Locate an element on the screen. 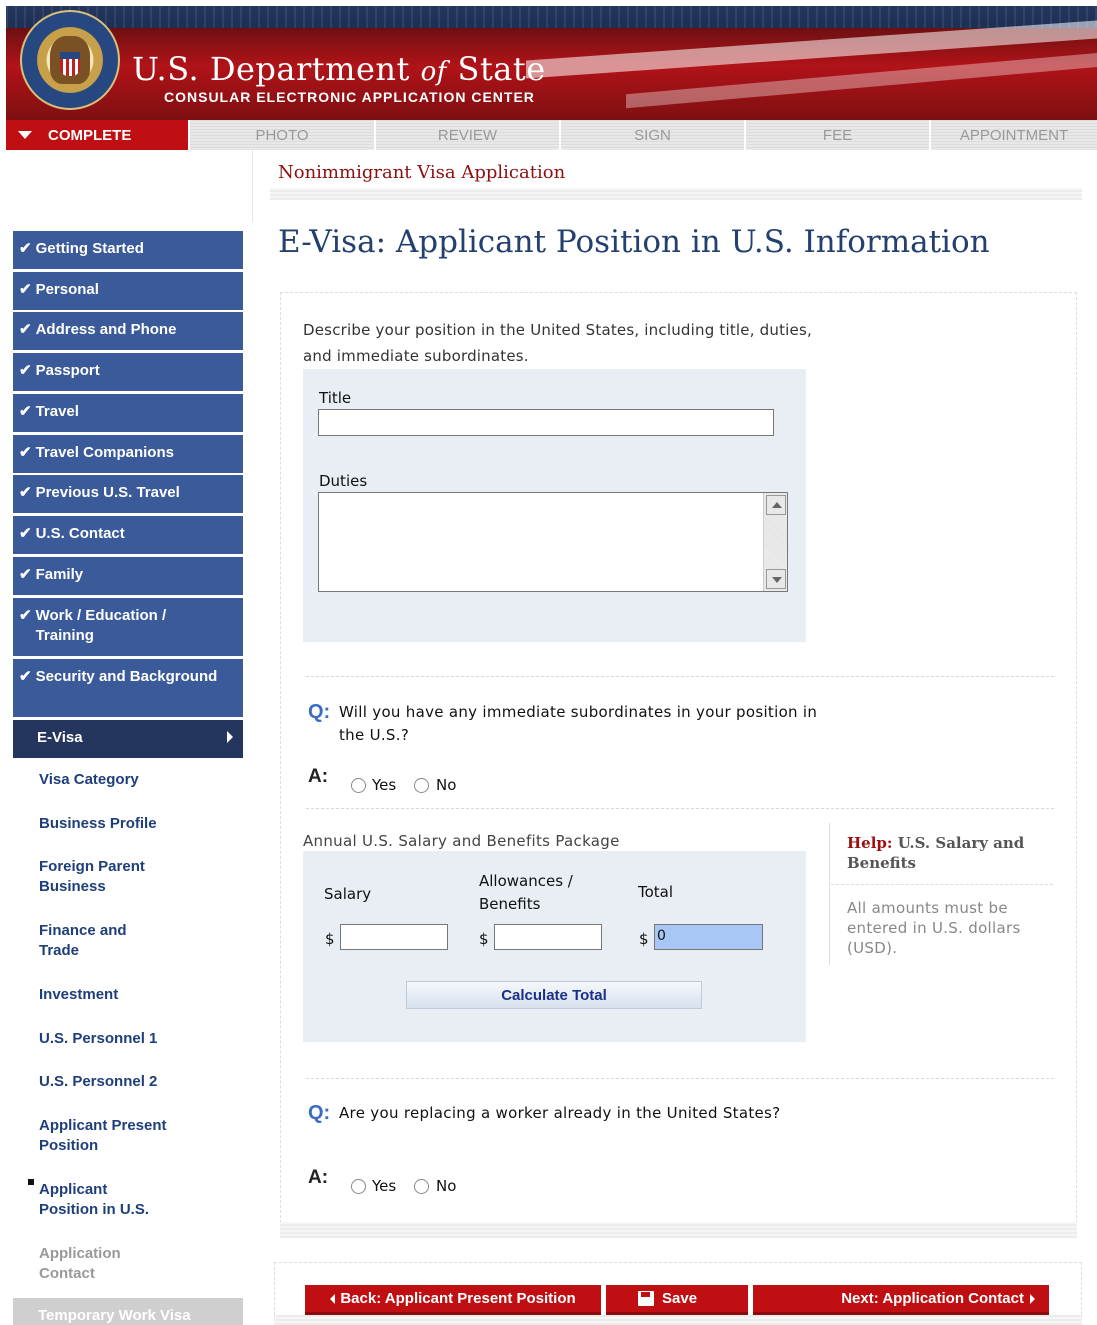 This screenshot has height=1325, width=1097. chevron-right-icon is located at coordinates (1032, 1298).